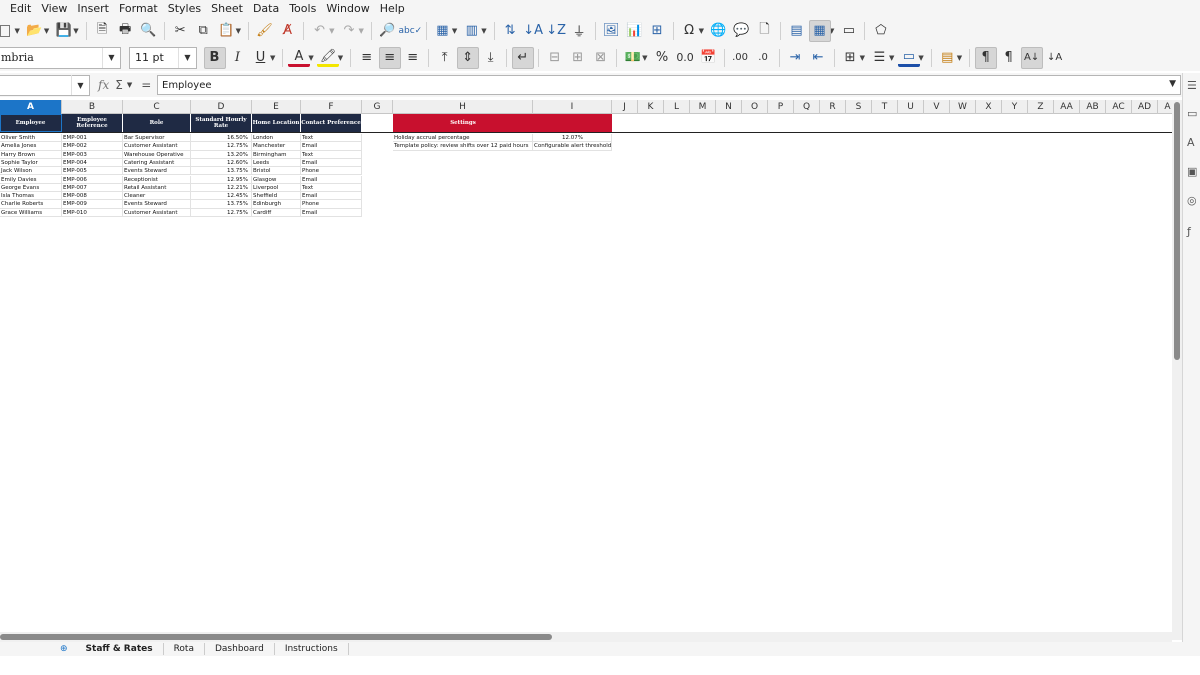  What do you see at coordinates (763, 58) in the screenshot?
I see `delete-decimal-icon: .0` at bounding box center [763, 58].